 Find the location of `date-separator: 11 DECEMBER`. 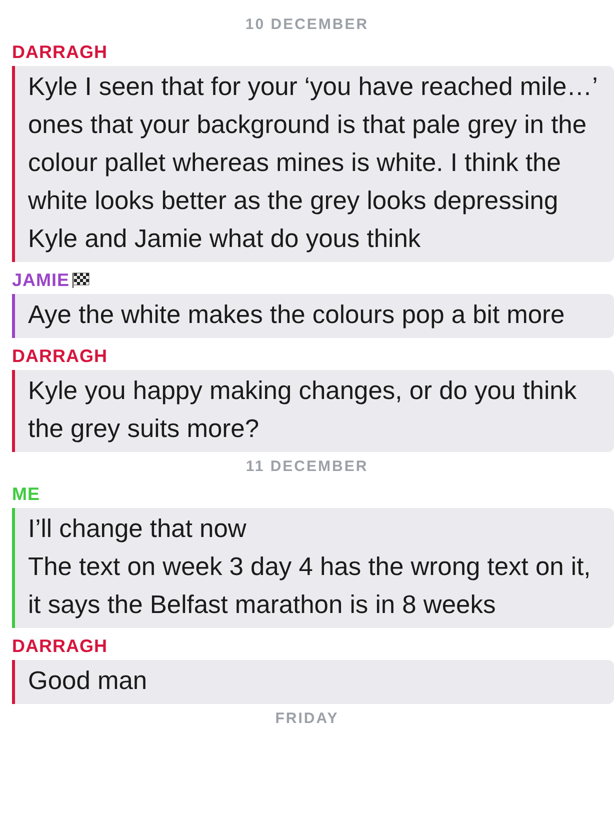

date-separator: 11 DECEMBER is located at coordinates (307, 467).